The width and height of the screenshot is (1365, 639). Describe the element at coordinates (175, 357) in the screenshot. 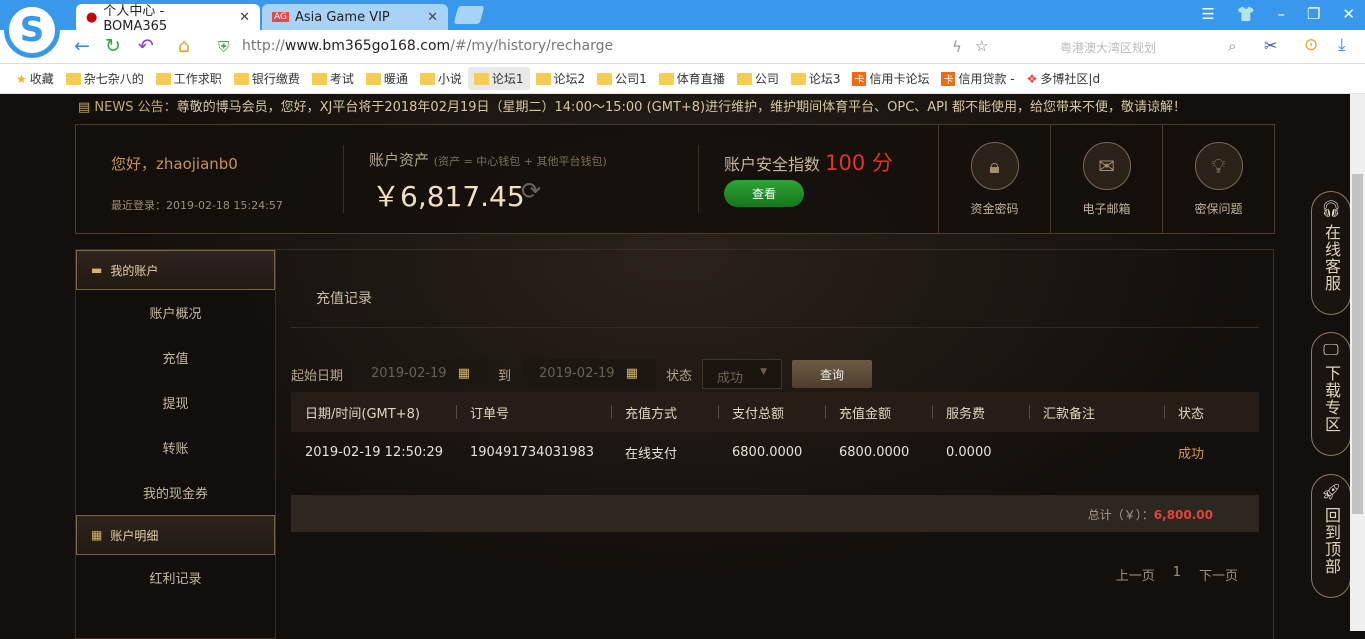

I see `sidebar-item: 充值` at that location.